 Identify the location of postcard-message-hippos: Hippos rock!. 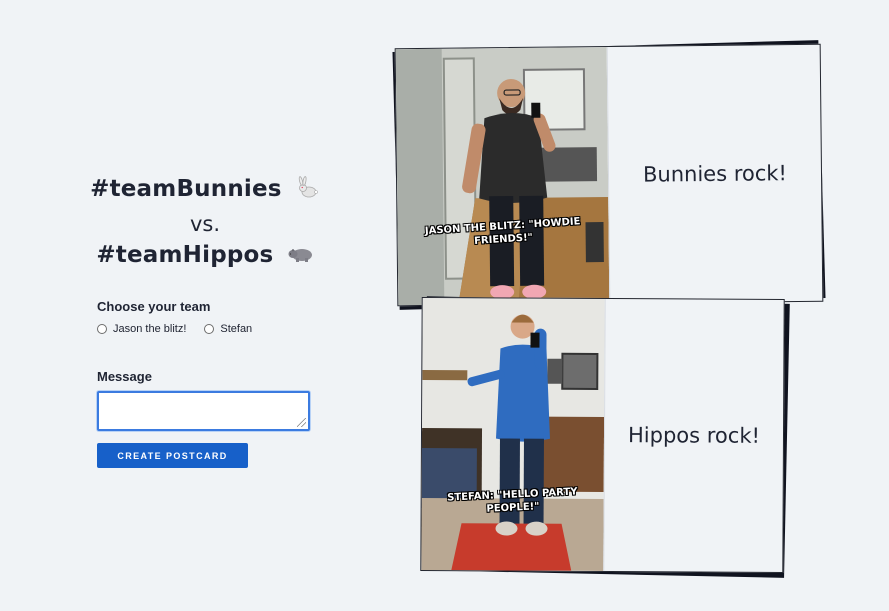
(693, 435).